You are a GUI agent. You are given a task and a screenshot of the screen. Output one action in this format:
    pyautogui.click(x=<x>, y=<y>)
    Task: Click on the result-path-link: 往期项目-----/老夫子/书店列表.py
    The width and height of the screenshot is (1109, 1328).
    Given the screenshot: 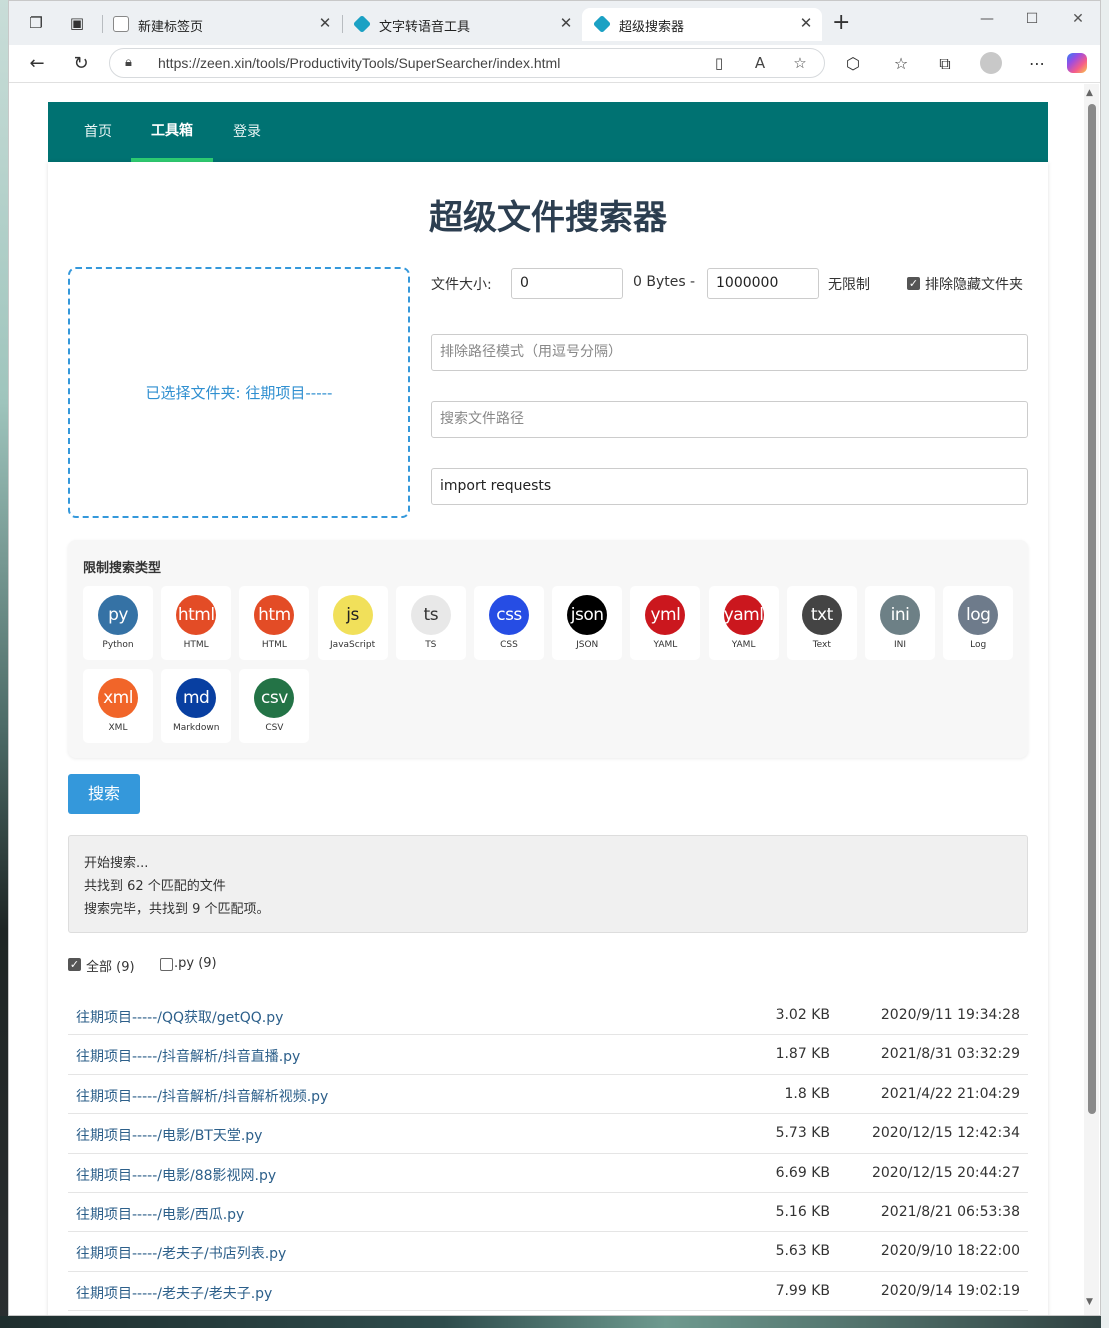 What is the action you would take?
    pyautogui.click(x=181, y=1253)
    